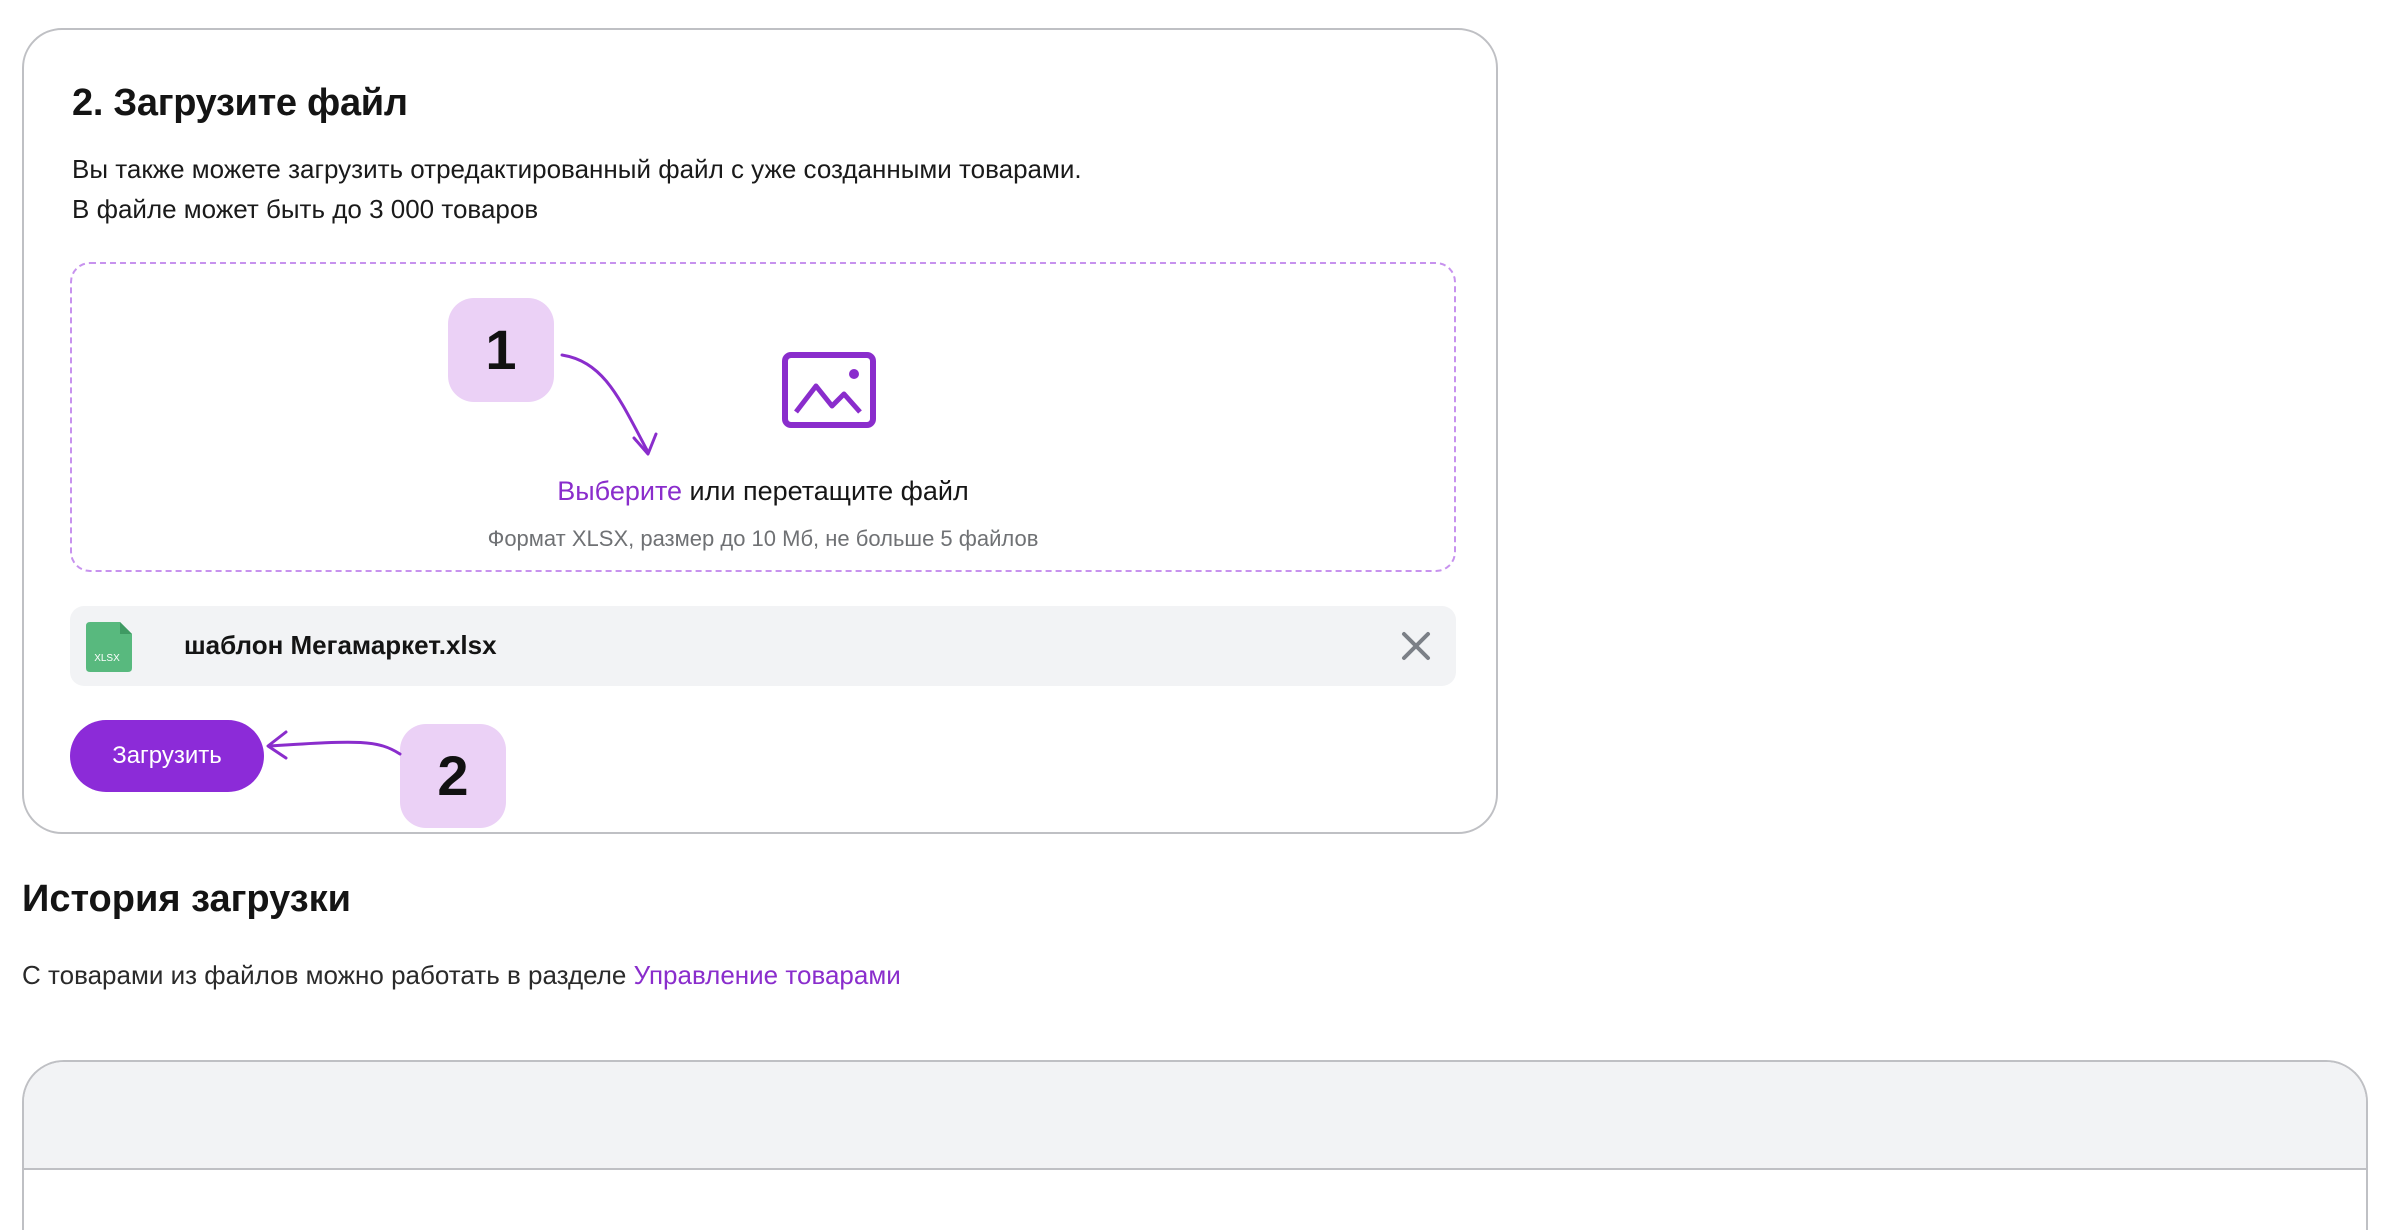 This screenshot has width=2389, height=1230. I want to click on manage-products-link: Управление товарами, so click(767, 975).